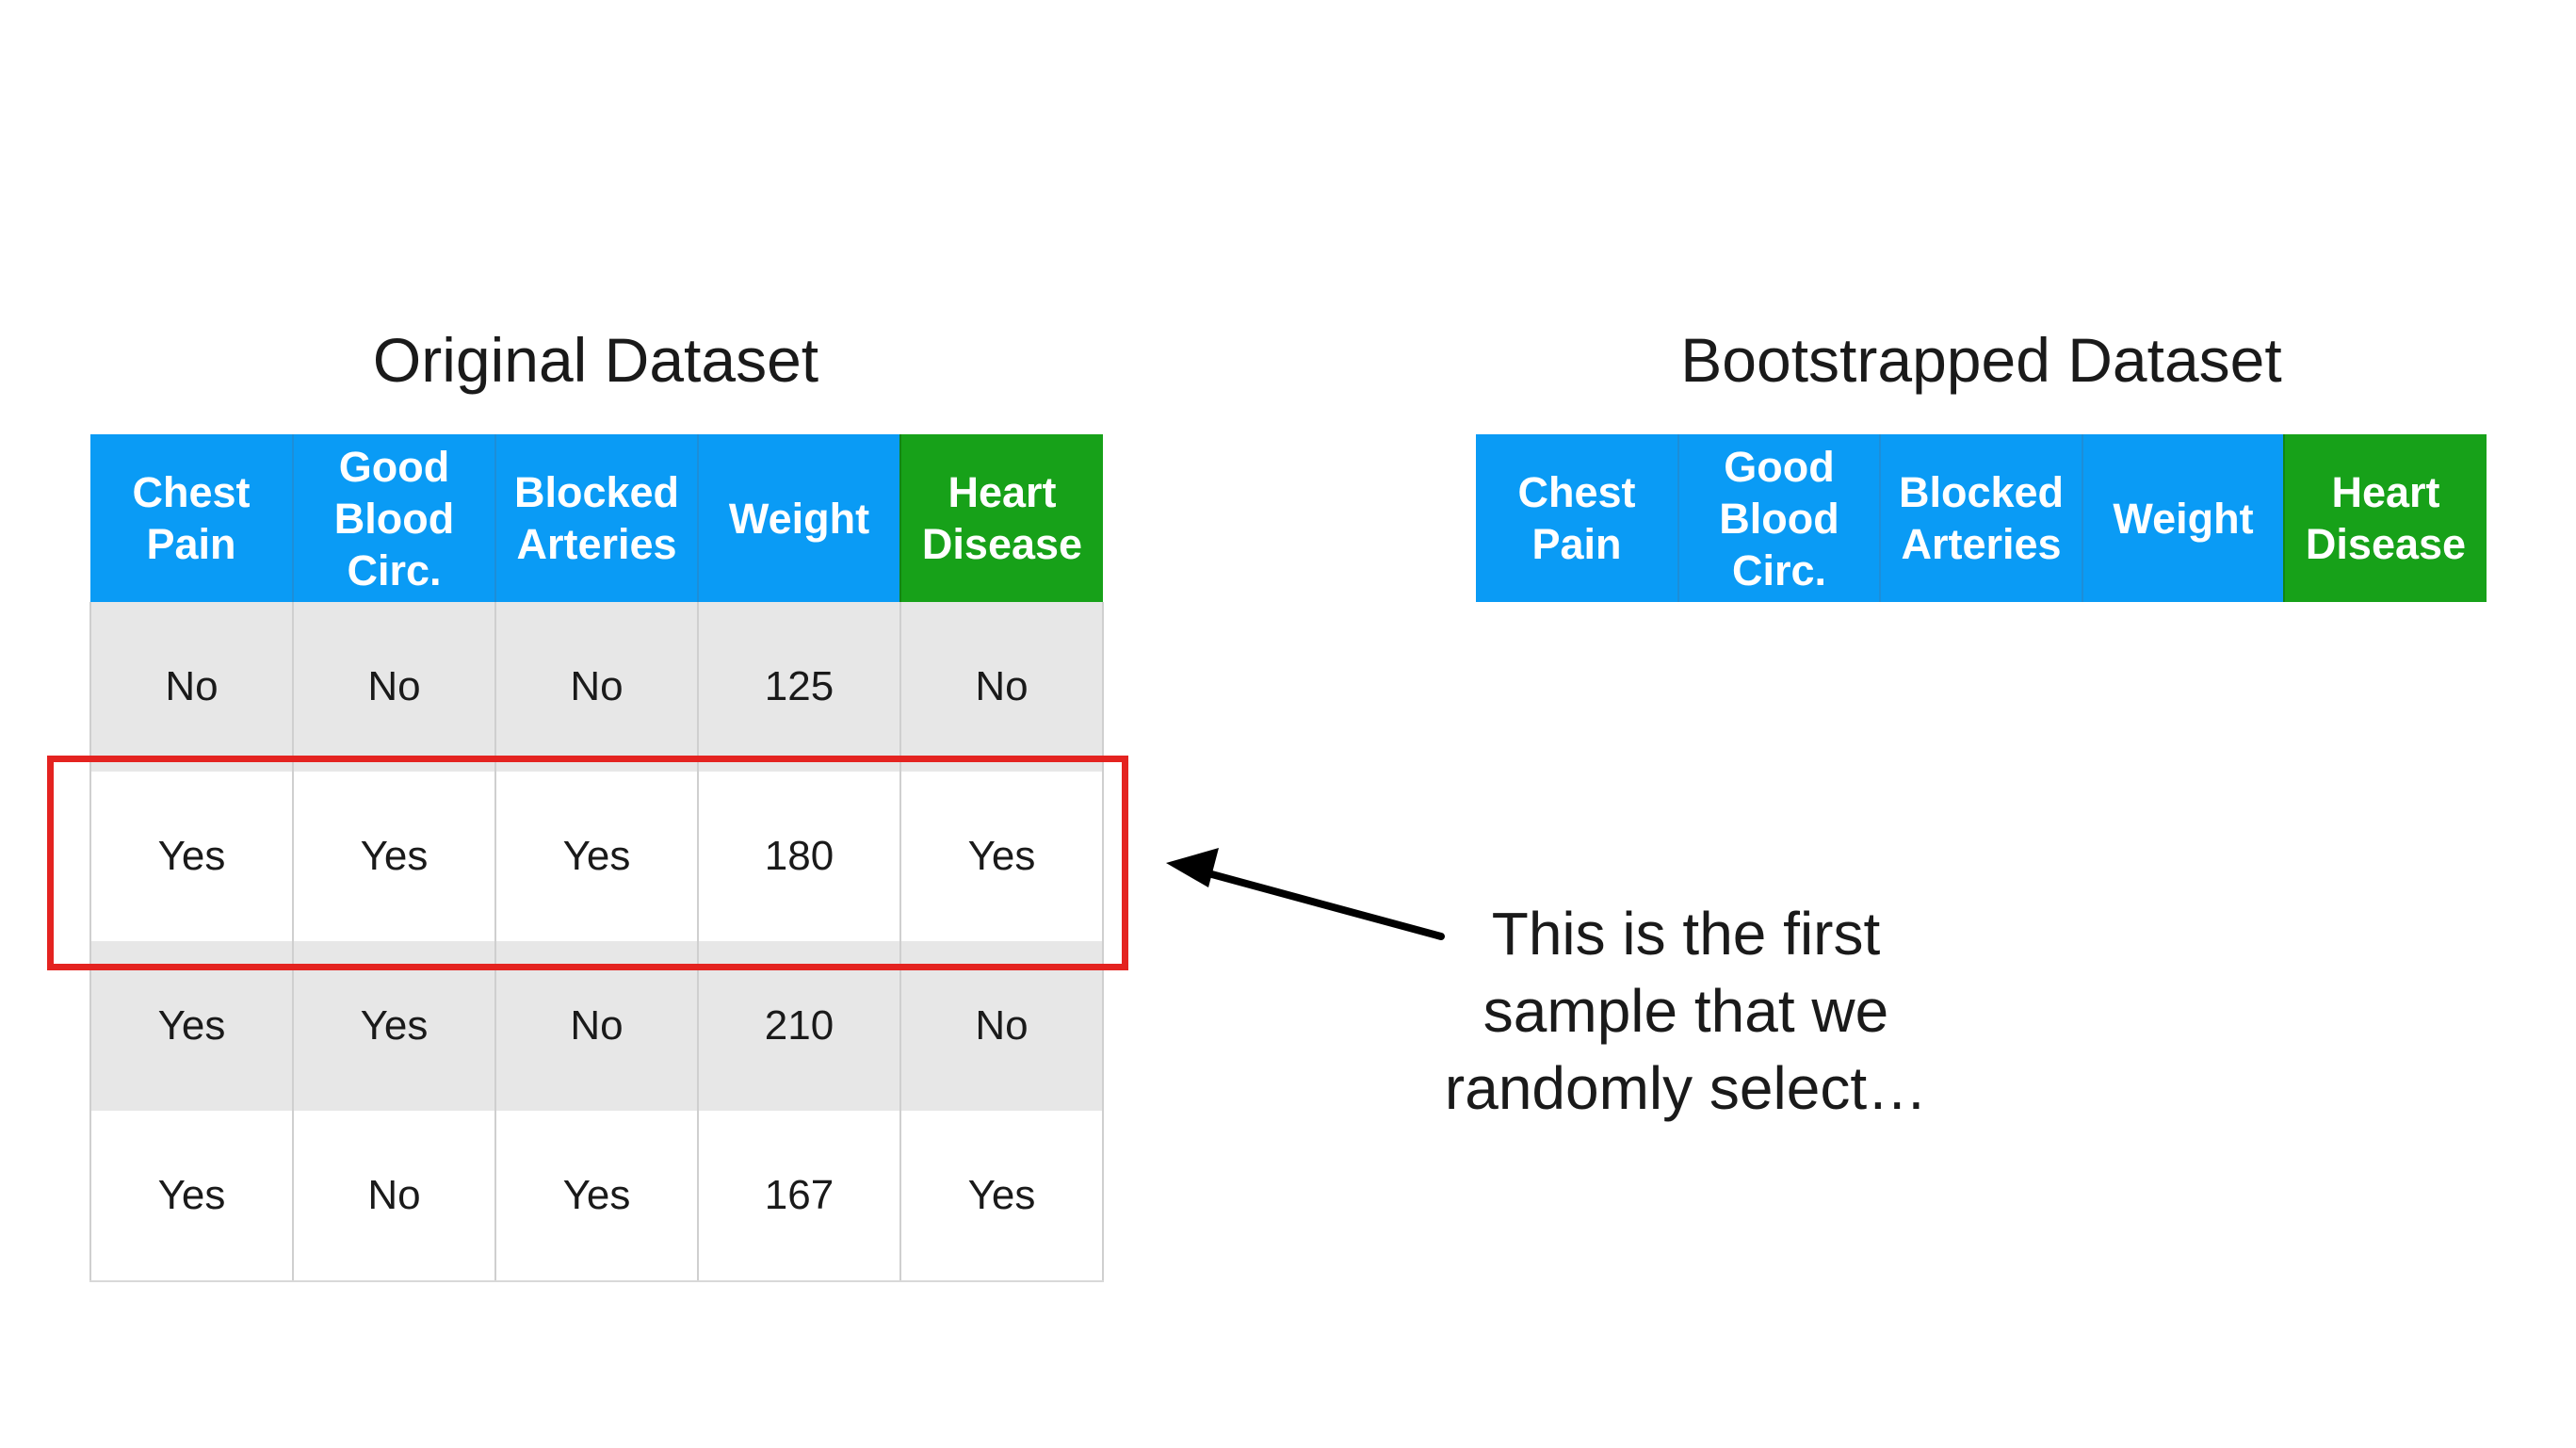 The height and width of the screenshot is (1448, 2576). Describe the element at coordinates (799, 687) in the screenshot. I see `cell-weight: 125` at that location.